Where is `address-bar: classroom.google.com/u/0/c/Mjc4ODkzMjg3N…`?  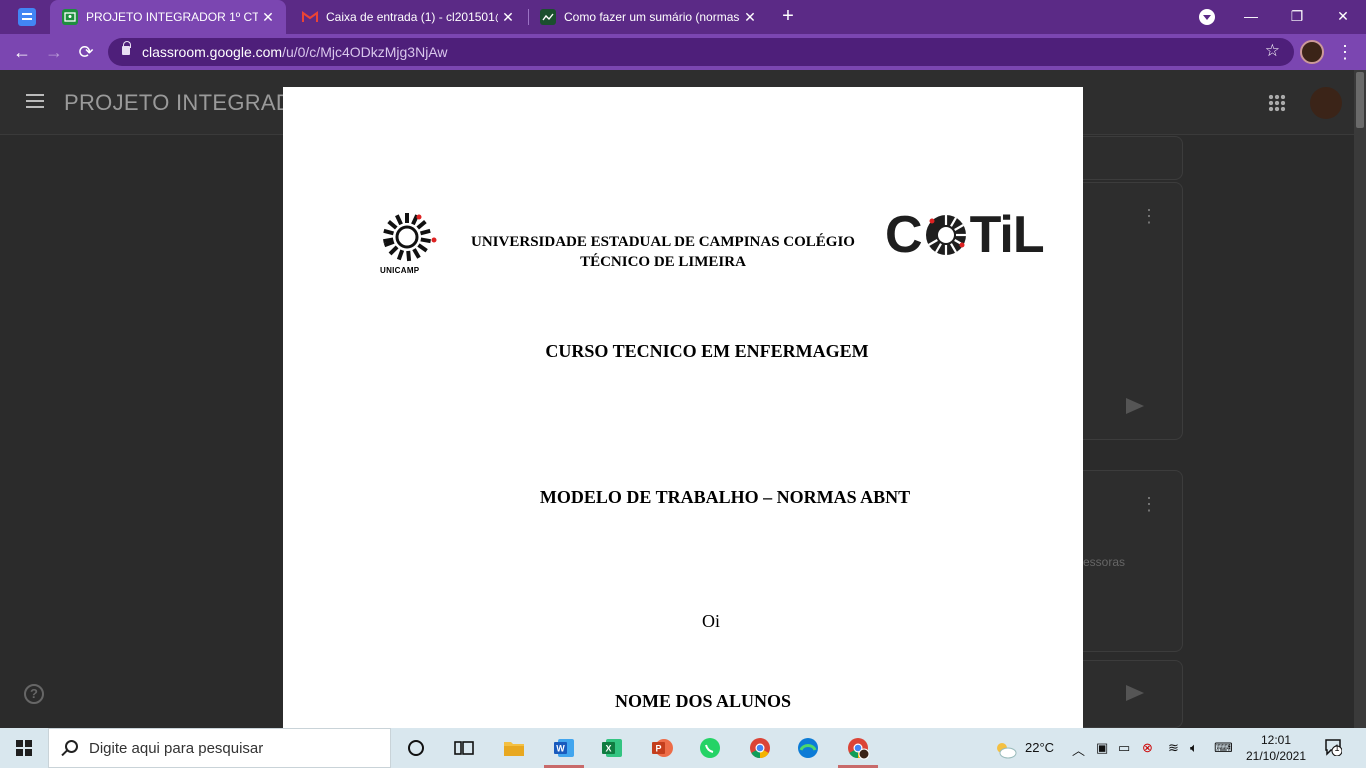 address-bar: classroom.google.com/u/0/c/Mjc4ODkzMjg3N… is located at coordinates (701, 52).